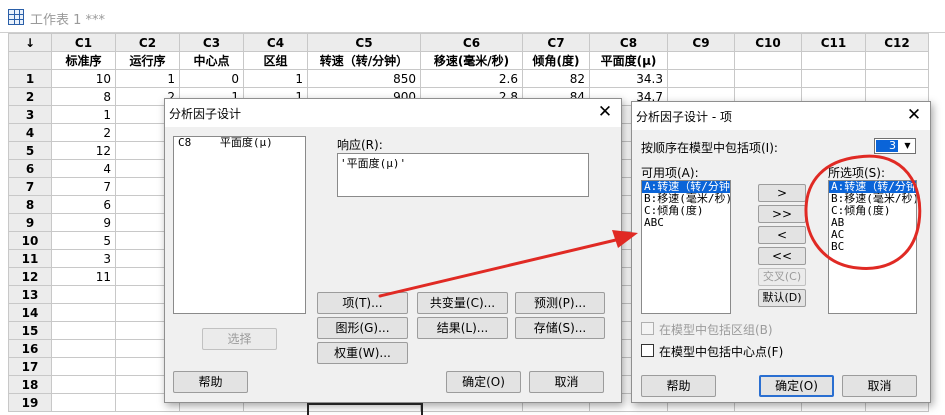 The height and width of the screenshot is (415, 945). I want to click on column-name-cell: 平面度(μ), so click(628, 60).